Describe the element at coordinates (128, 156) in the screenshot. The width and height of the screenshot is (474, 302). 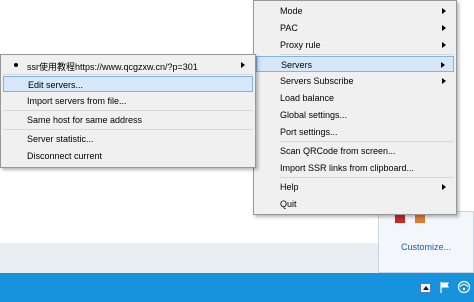
I see `submenu-item-disconnect-current: Disconnect current` at that location.